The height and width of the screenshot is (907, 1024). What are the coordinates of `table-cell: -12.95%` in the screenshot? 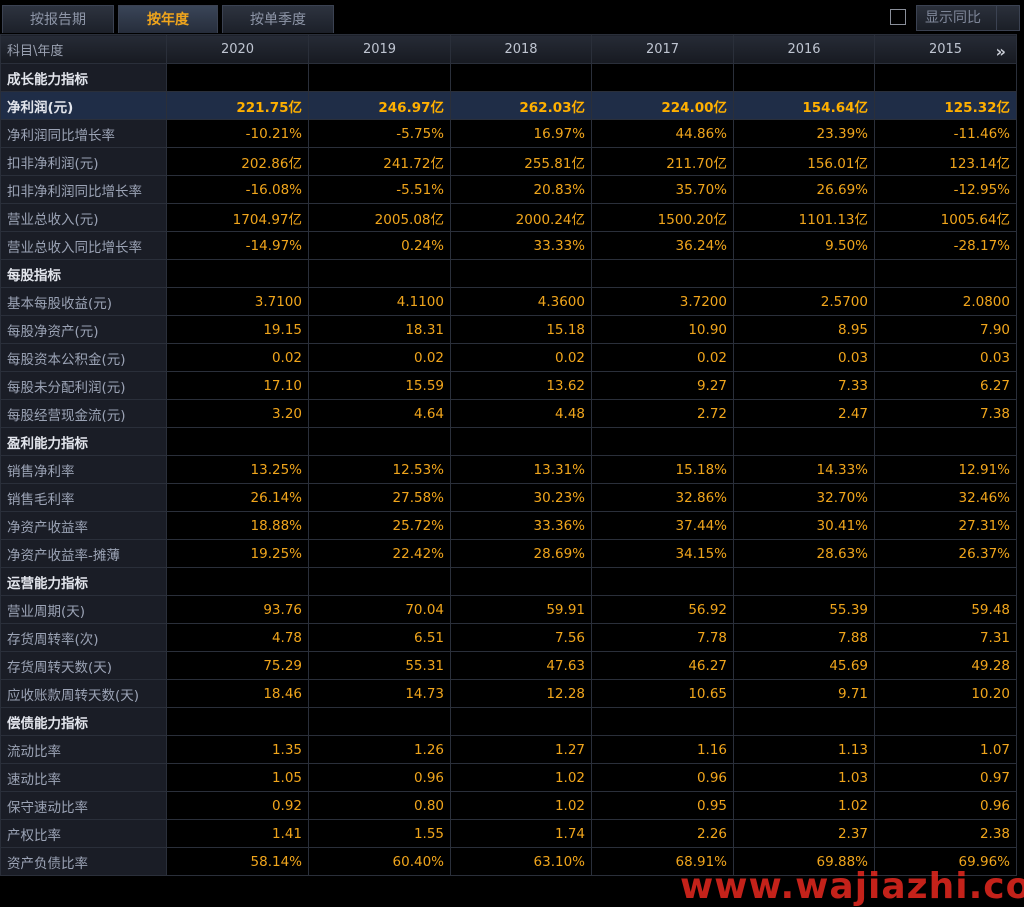 It's located at (945, 189).